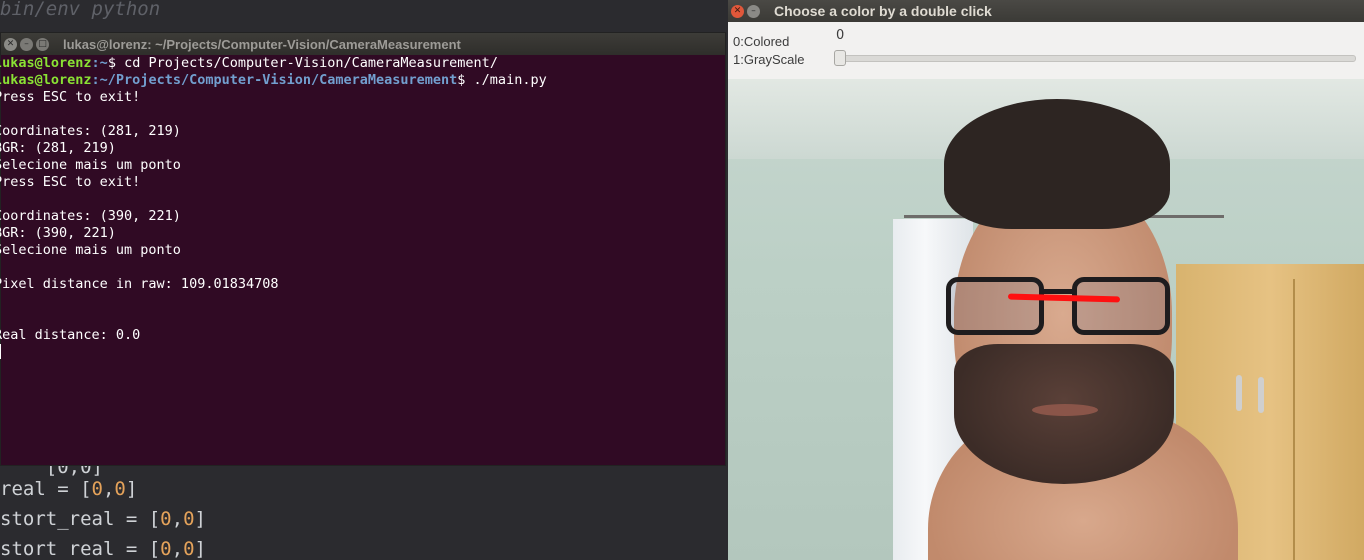  I want to click on glasses-lens-right, so click(1121, 306).